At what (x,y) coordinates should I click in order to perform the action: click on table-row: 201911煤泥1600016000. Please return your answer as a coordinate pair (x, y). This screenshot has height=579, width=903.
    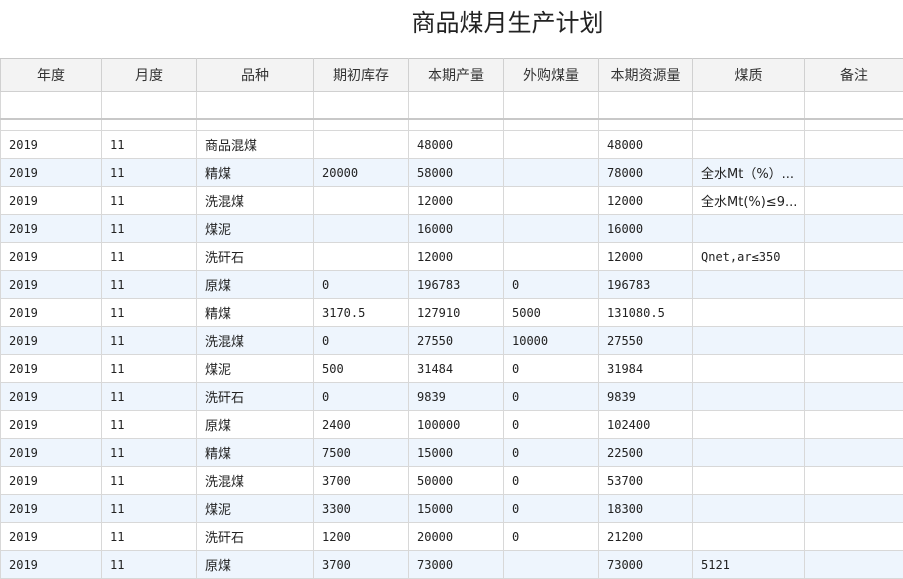
    Looking at the image, I should click on (452, 229).